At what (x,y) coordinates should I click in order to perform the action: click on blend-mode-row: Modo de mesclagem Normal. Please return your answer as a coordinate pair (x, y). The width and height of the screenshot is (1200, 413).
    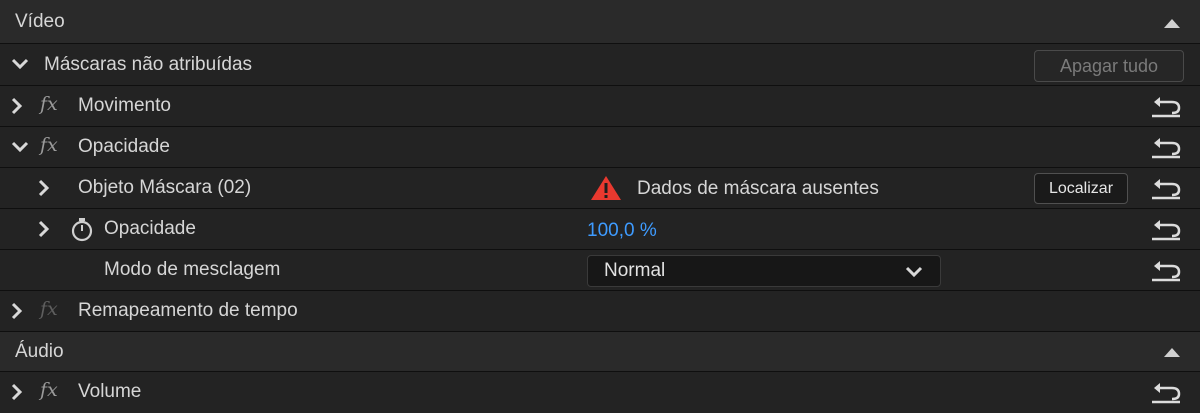
    Looking at the image, I should click on (600, 270).